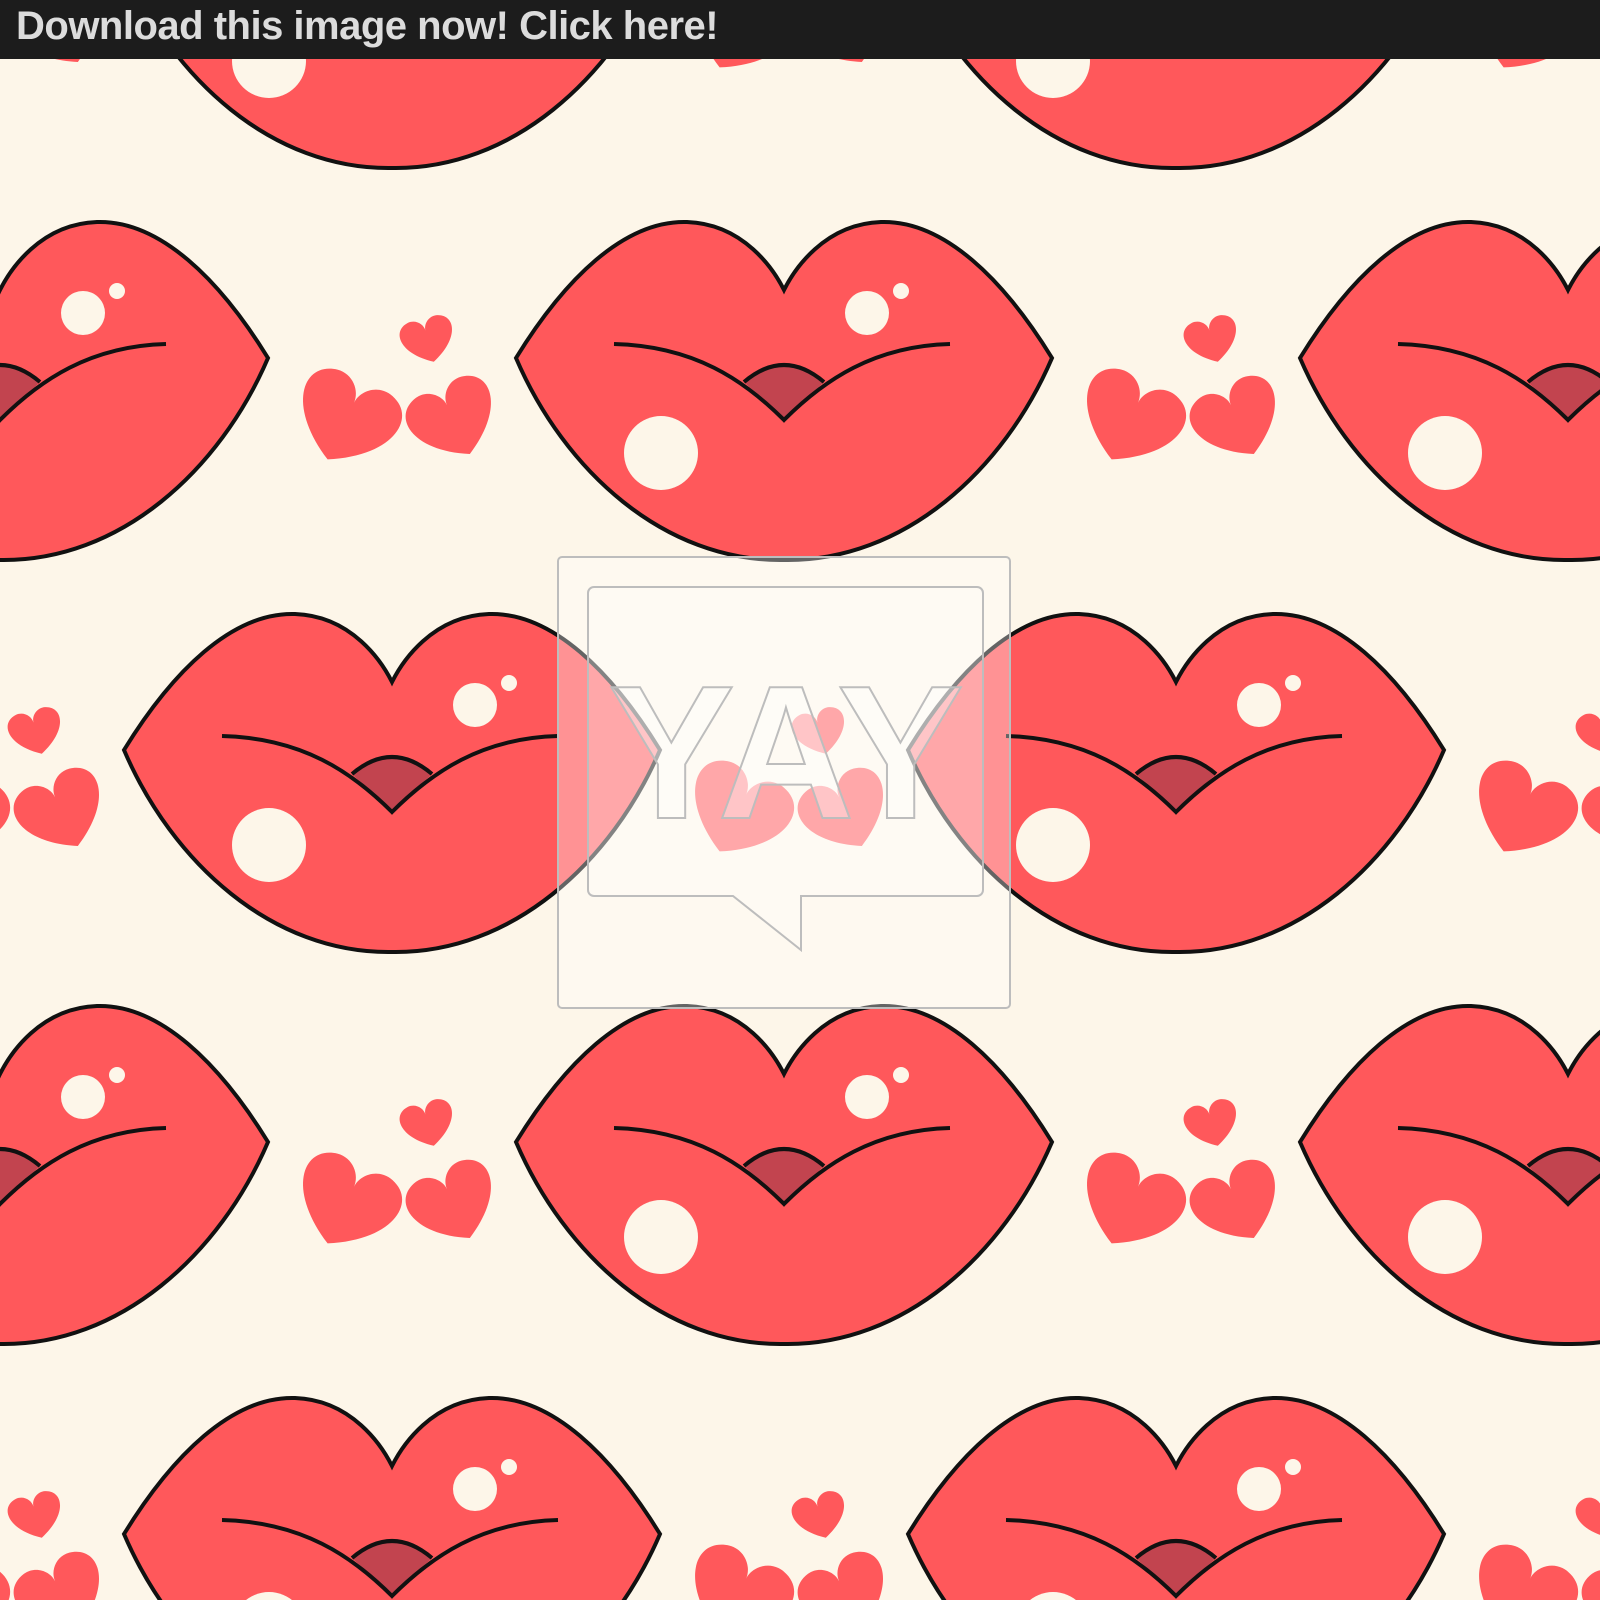 Image resolution: width=1600 pixels, height=1600 pixels. I want to click on watermark-text: YAY, so click(786, 753).